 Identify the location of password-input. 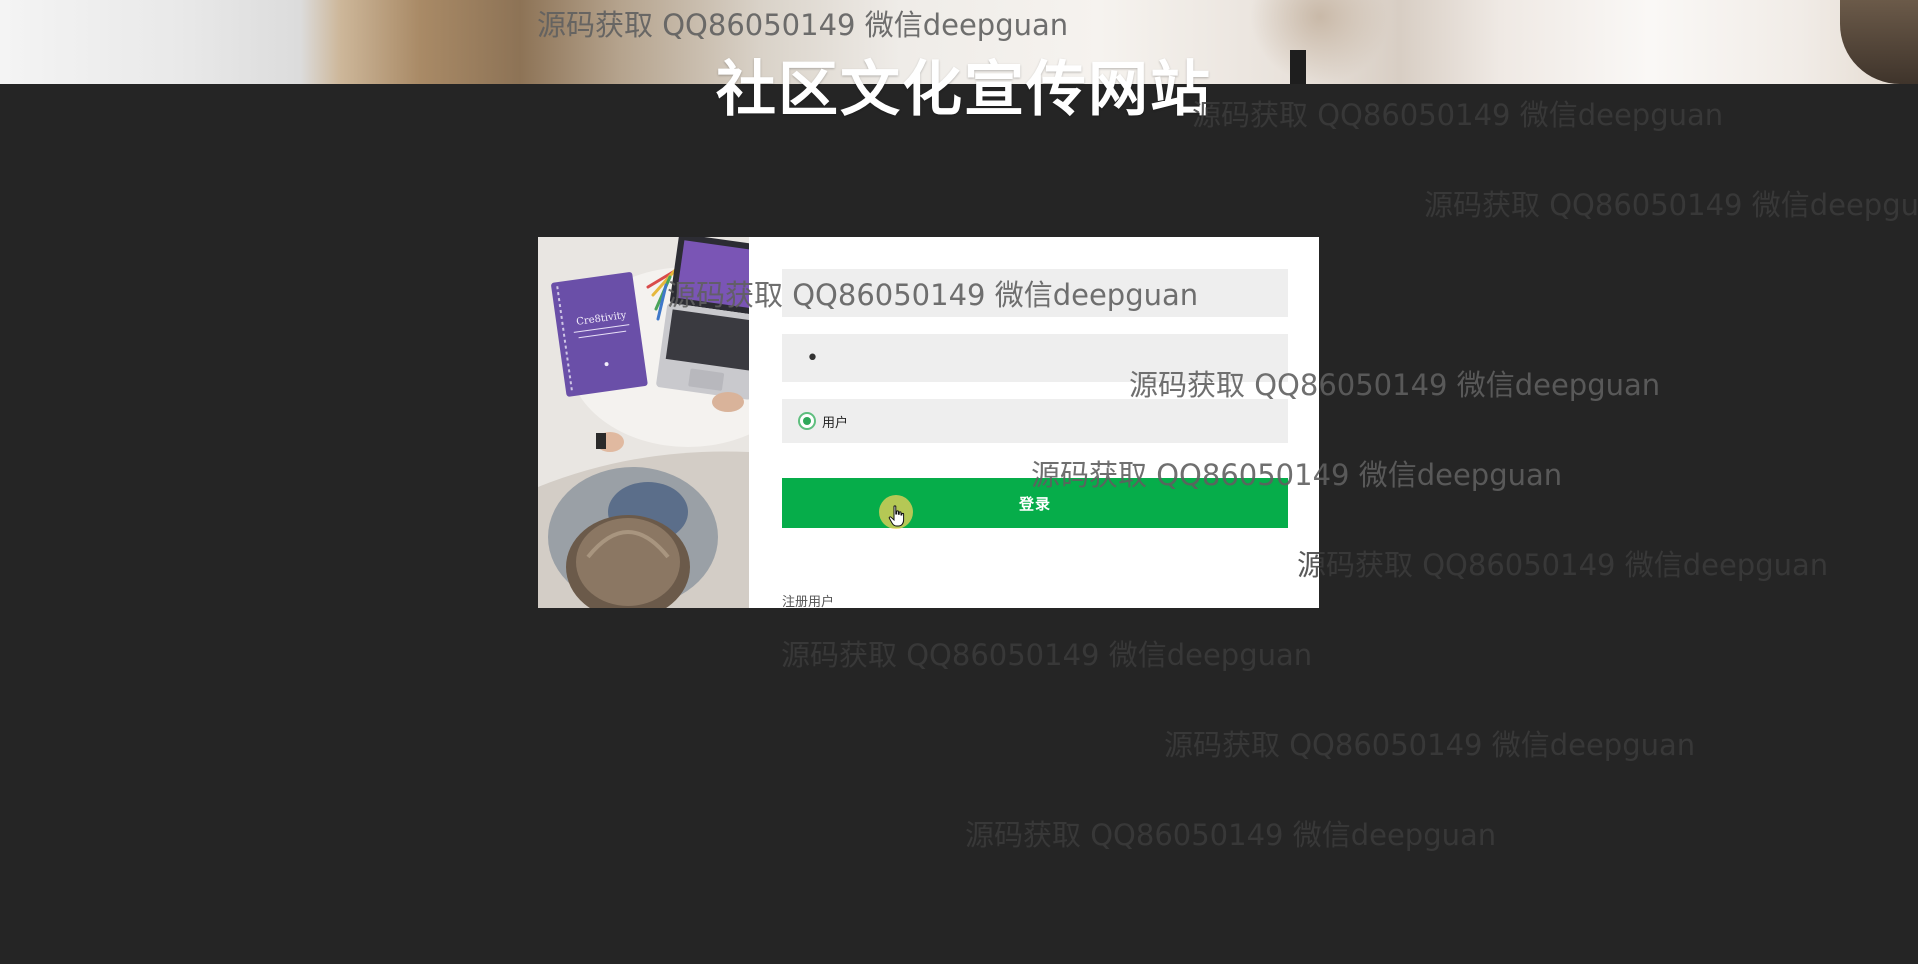
(1035, 358).